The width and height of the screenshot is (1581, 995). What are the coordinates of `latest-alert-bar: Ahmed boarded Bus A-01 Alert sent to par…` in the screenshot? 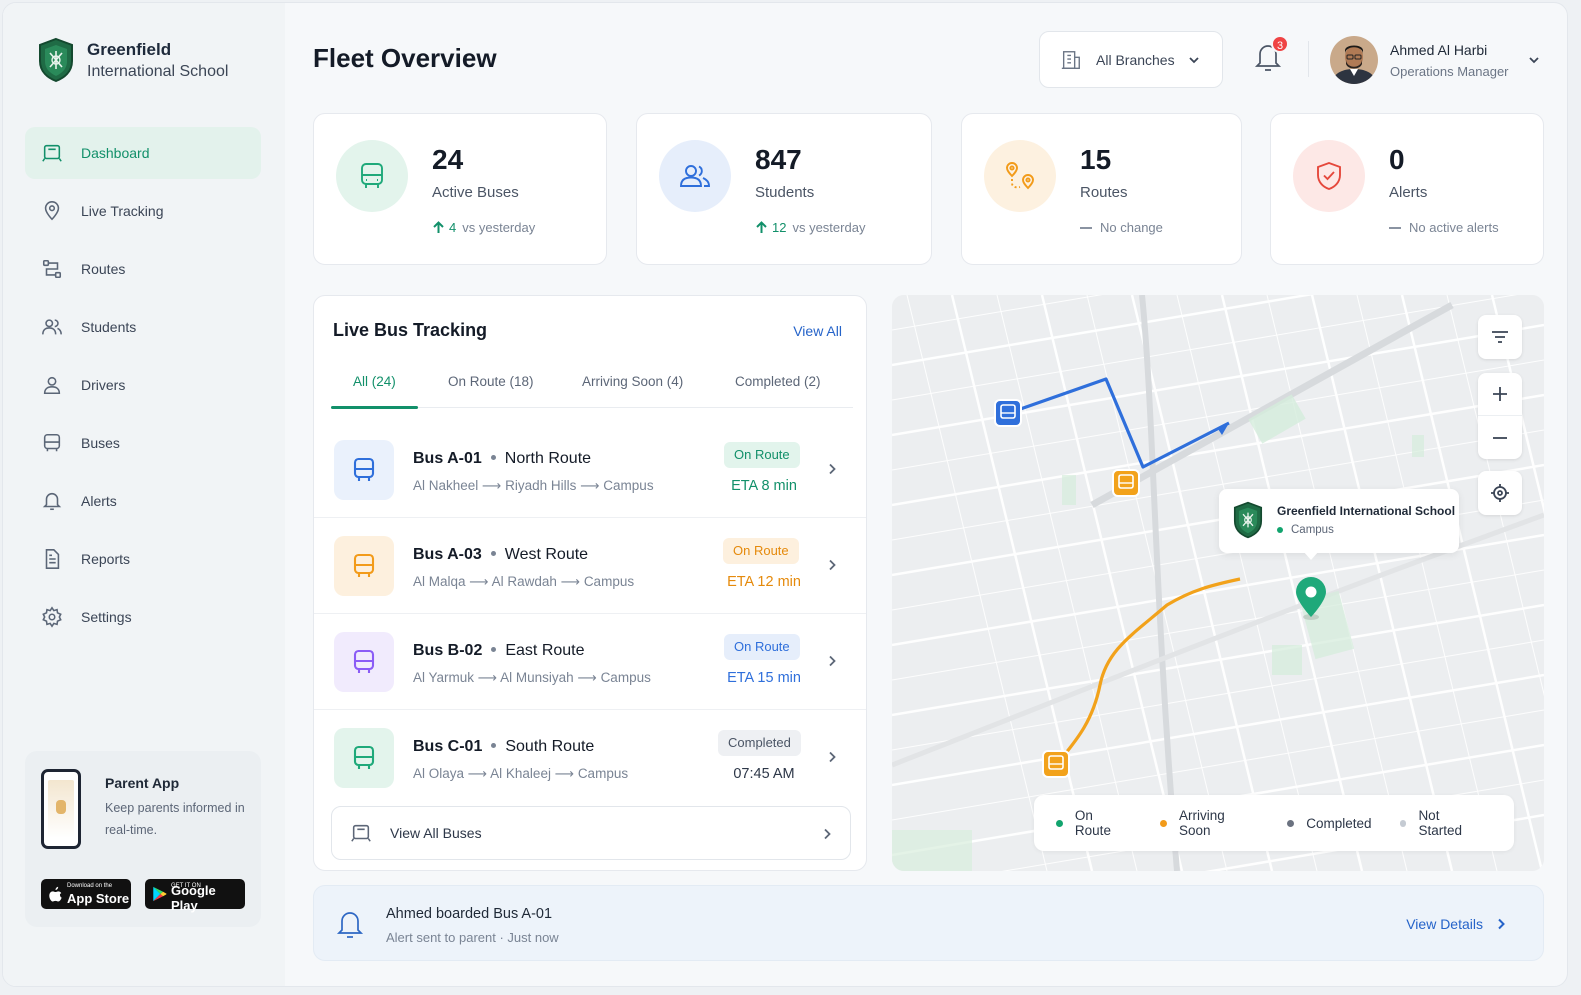 It's located at (928, 923).